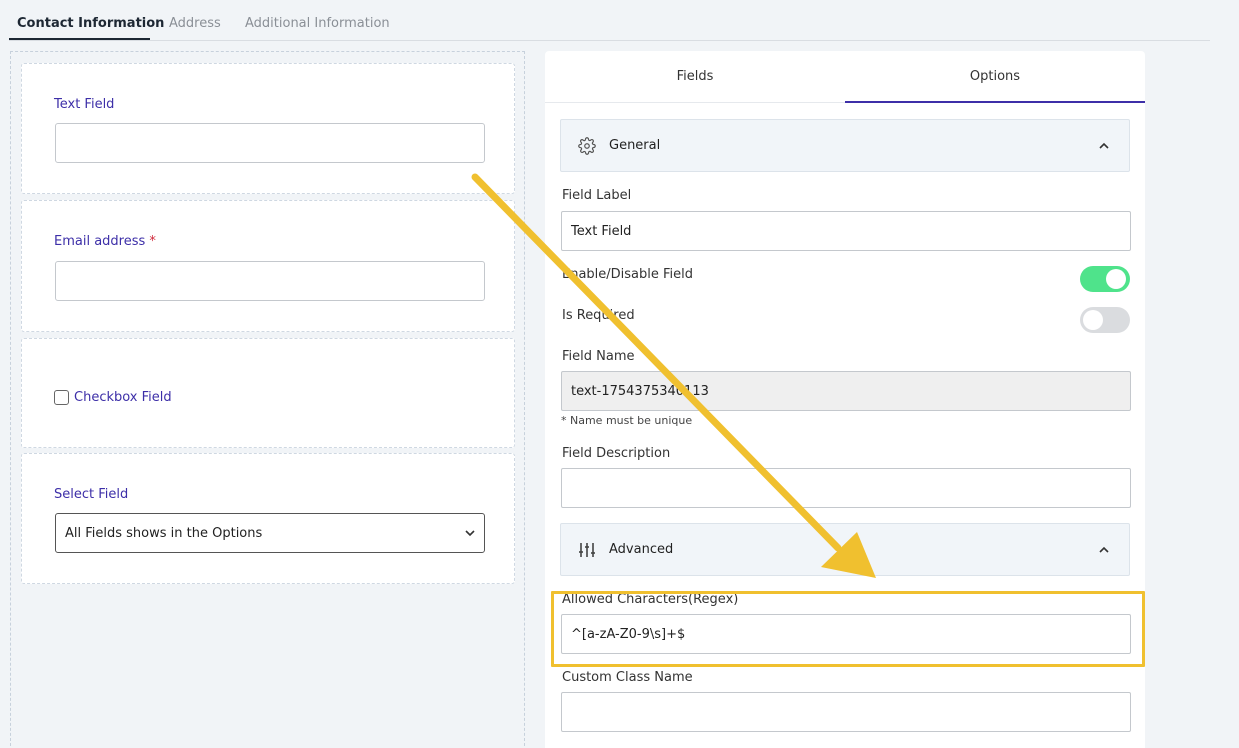  I want to click on field-name-label: Field Name, so click(598, 356).